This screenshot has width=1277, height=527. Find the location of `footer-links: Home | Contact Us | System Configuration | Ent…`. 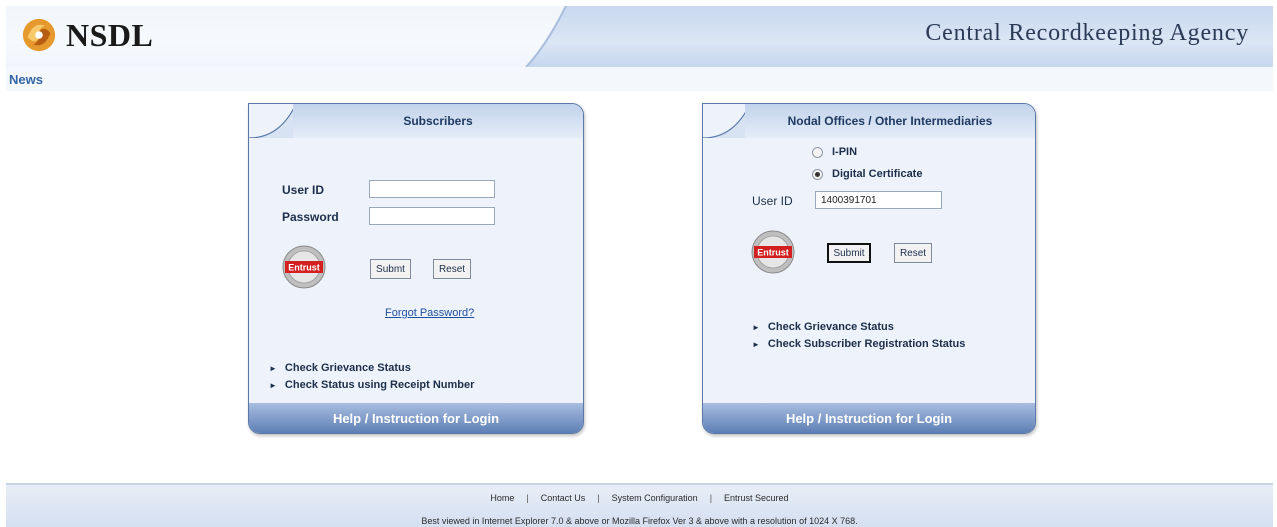

footer-links: Home | Contact Us | System Configuration | Ent… is located at coordinates (639, 498).